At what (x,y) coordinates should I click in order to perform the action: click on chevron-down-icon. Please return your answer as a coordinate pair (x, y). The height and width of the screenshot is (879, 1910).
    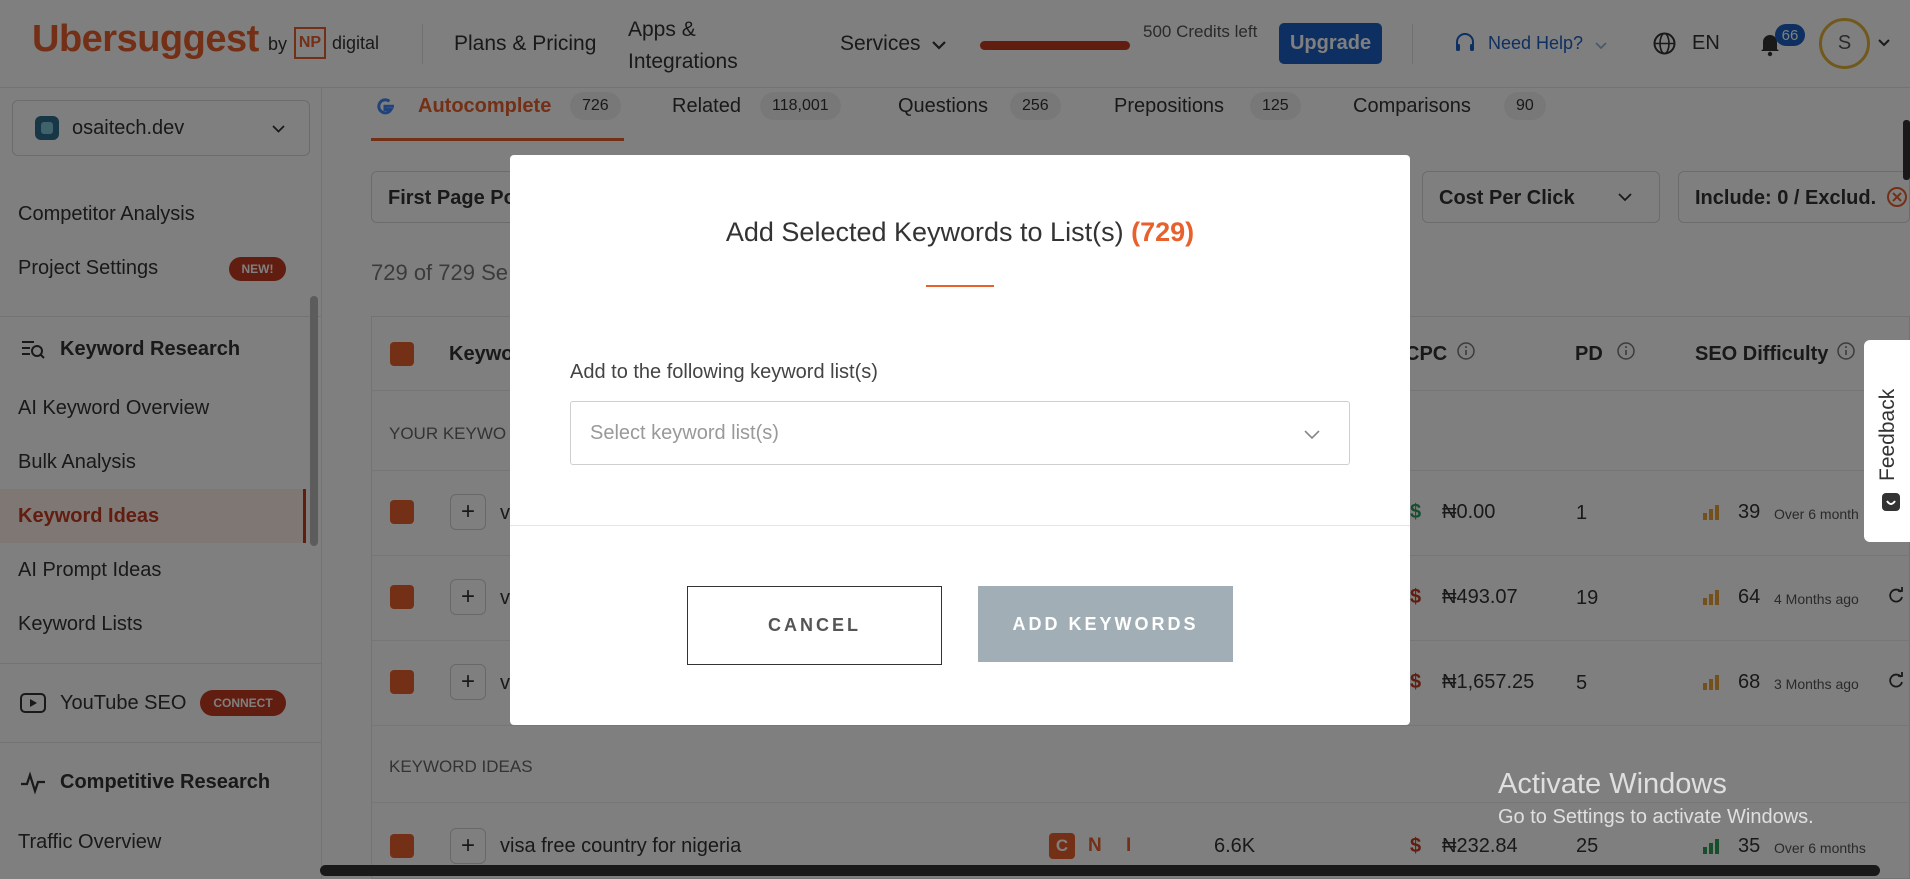
    Looking at the image, I should click on (1312, 434).